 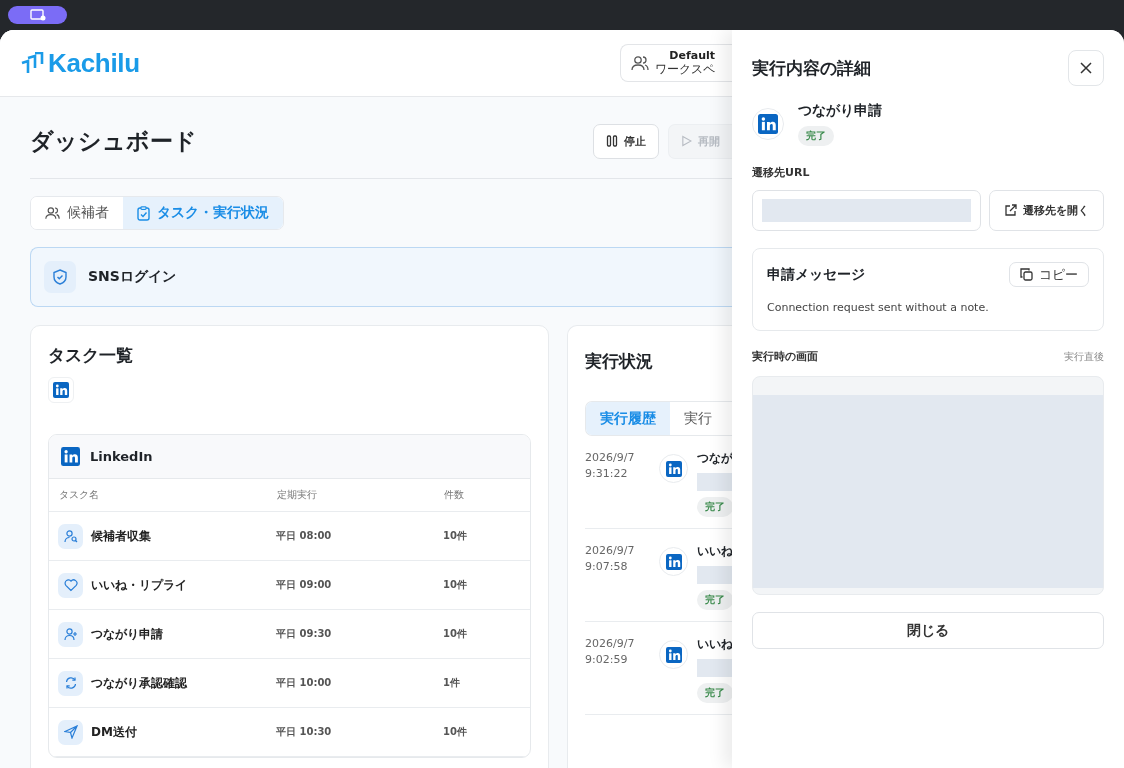 What do you see at coordinates (304, 585) in the screenshot?
I see `schedule-cell-text: 平日 09:00` at bounding box center [304, 585].